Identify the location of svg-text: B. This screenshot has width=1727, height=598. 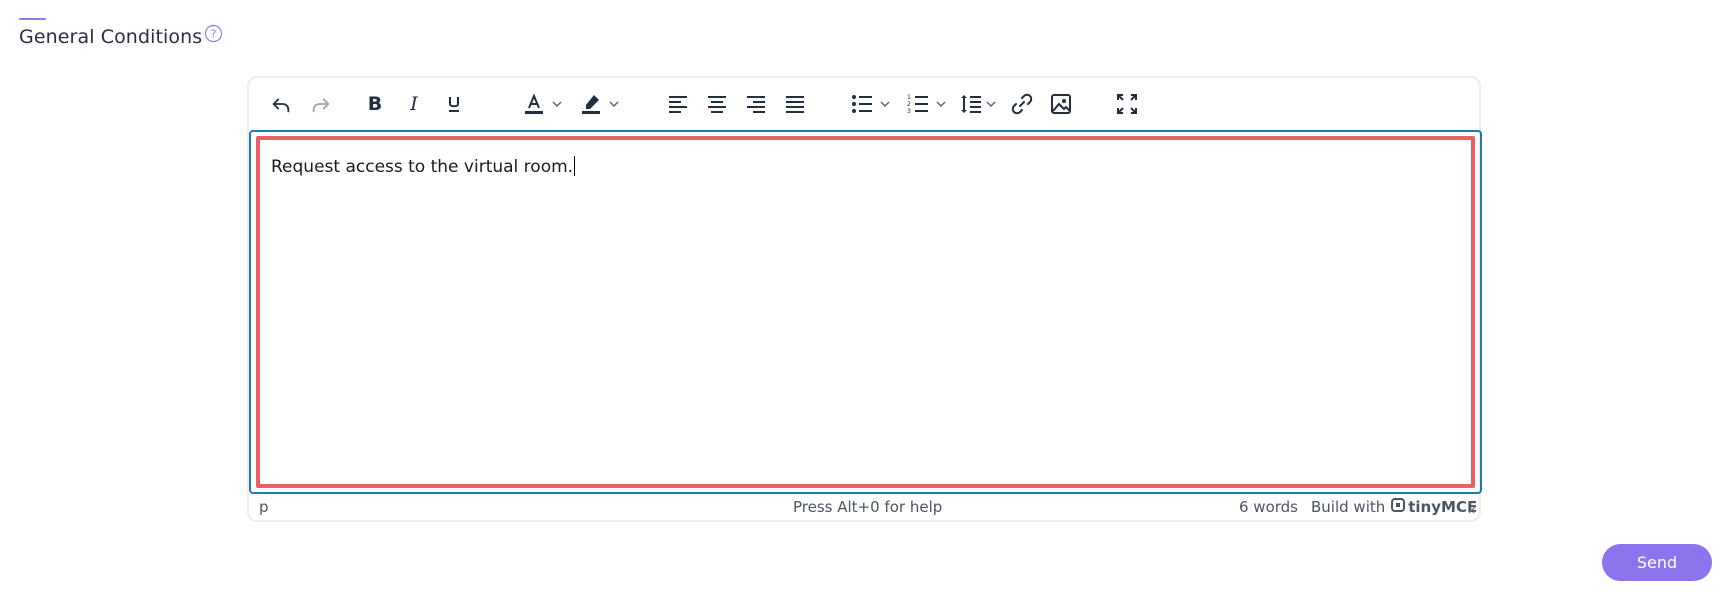
(375, 104).